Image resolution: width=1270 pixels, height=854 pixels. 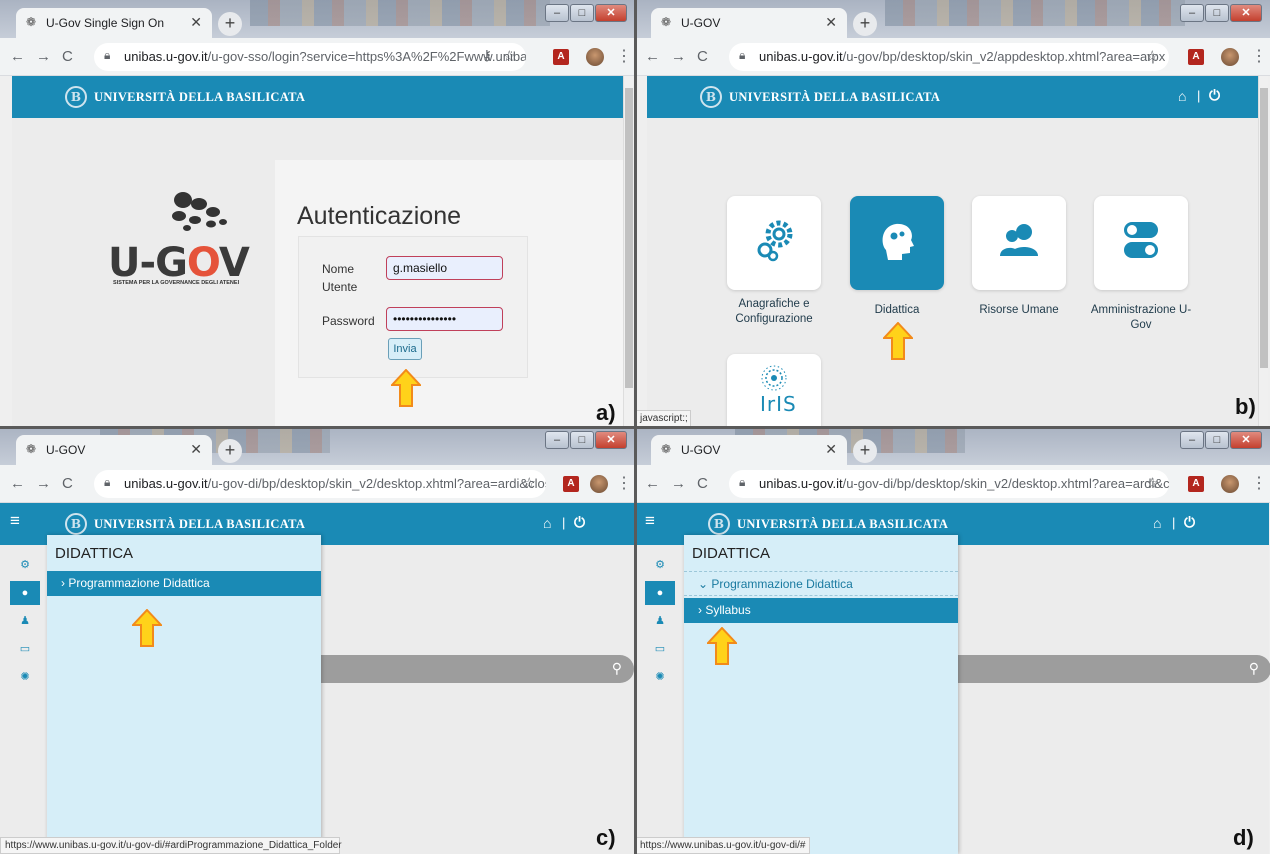 I want to click on password-input, so click(x=444, y=319).